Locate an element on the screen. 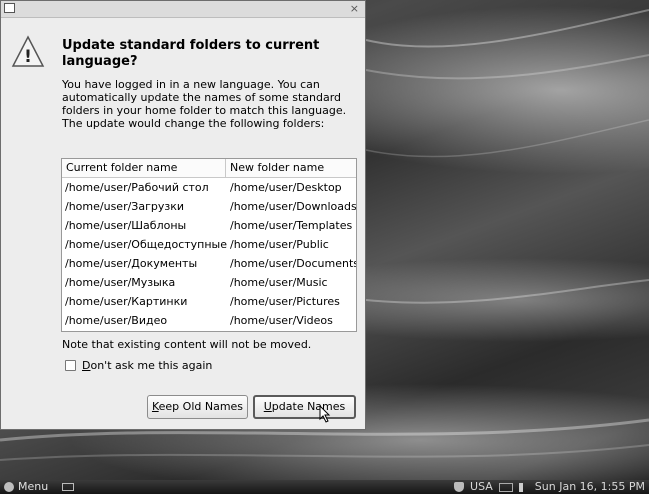  volume-icon is located at coordinates (523, 487).